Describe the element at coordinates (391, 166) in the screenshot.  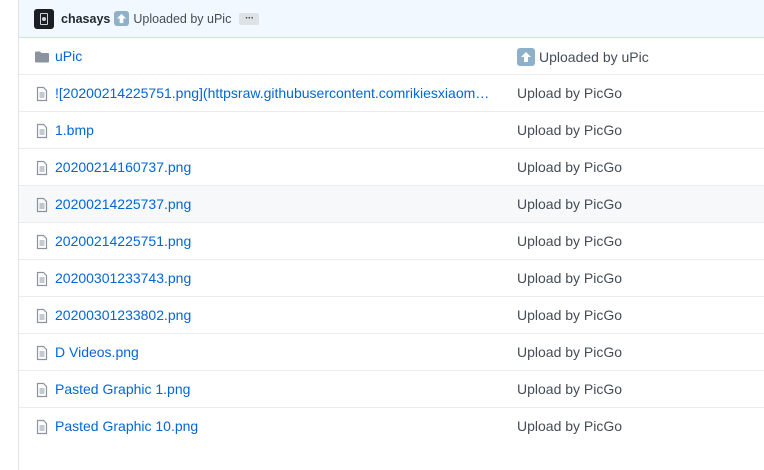
I see `file-row: 20200214160737.png Upload by PicGo` at that location.